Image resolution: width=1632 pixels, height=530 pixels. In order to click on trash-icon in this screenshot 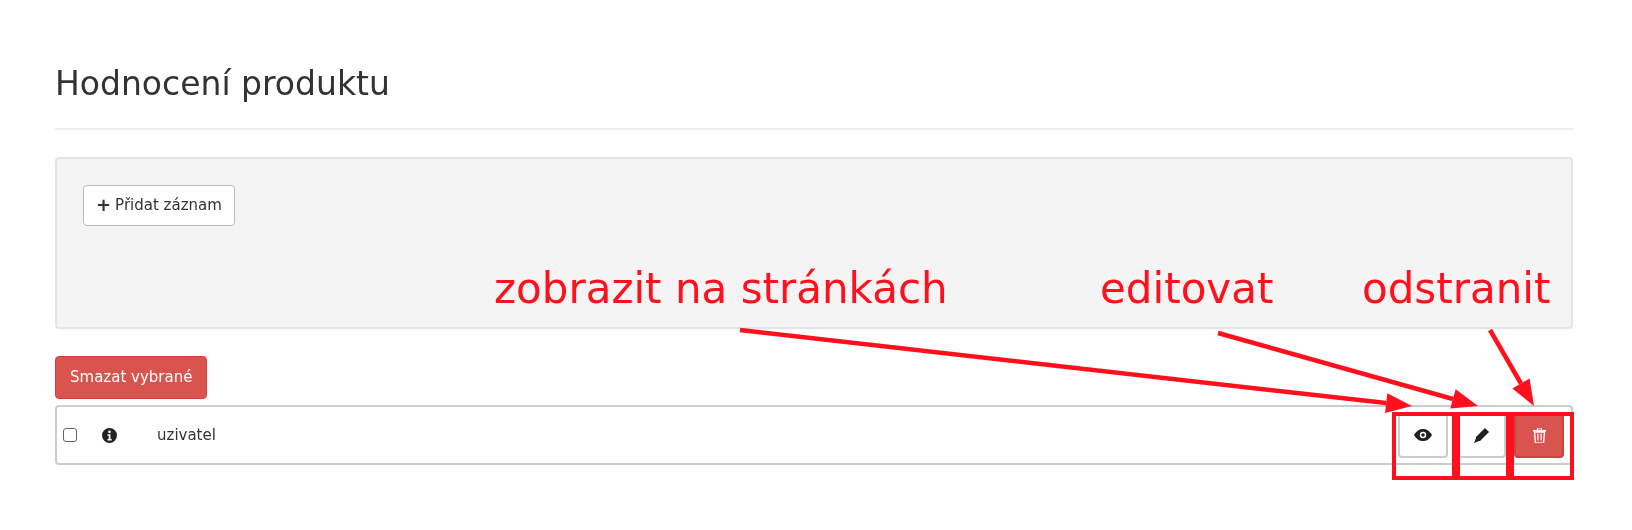, I will do `click(1539, 435)`.